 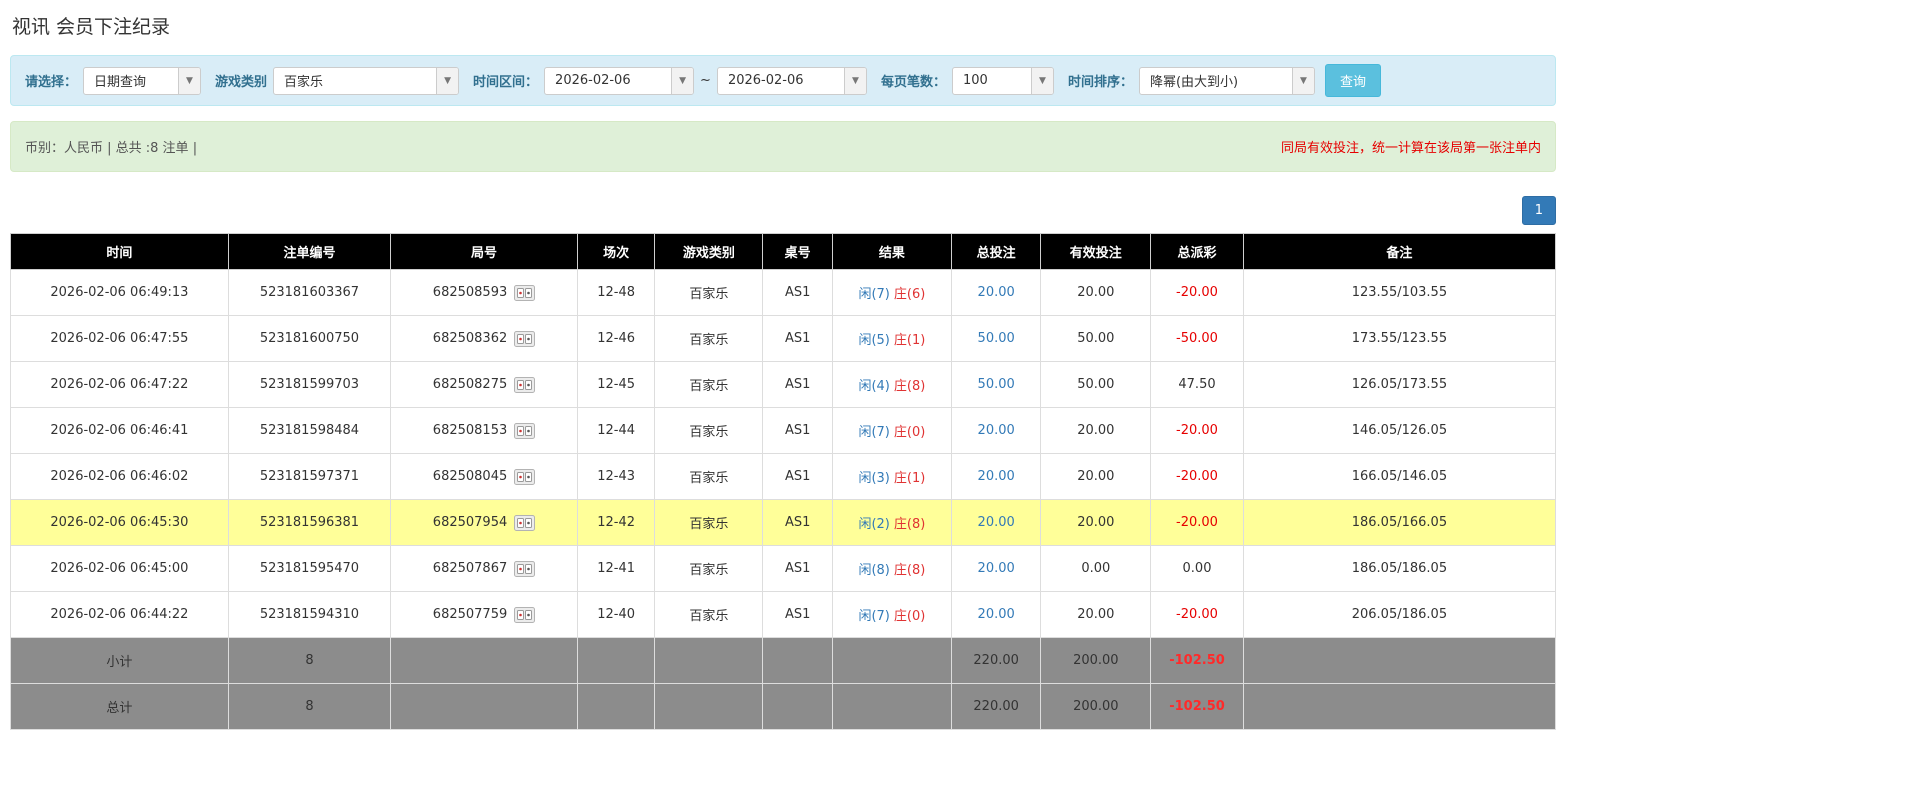 I want to click on total-valid-bet: 200.00, so click(x=1096, y=706).